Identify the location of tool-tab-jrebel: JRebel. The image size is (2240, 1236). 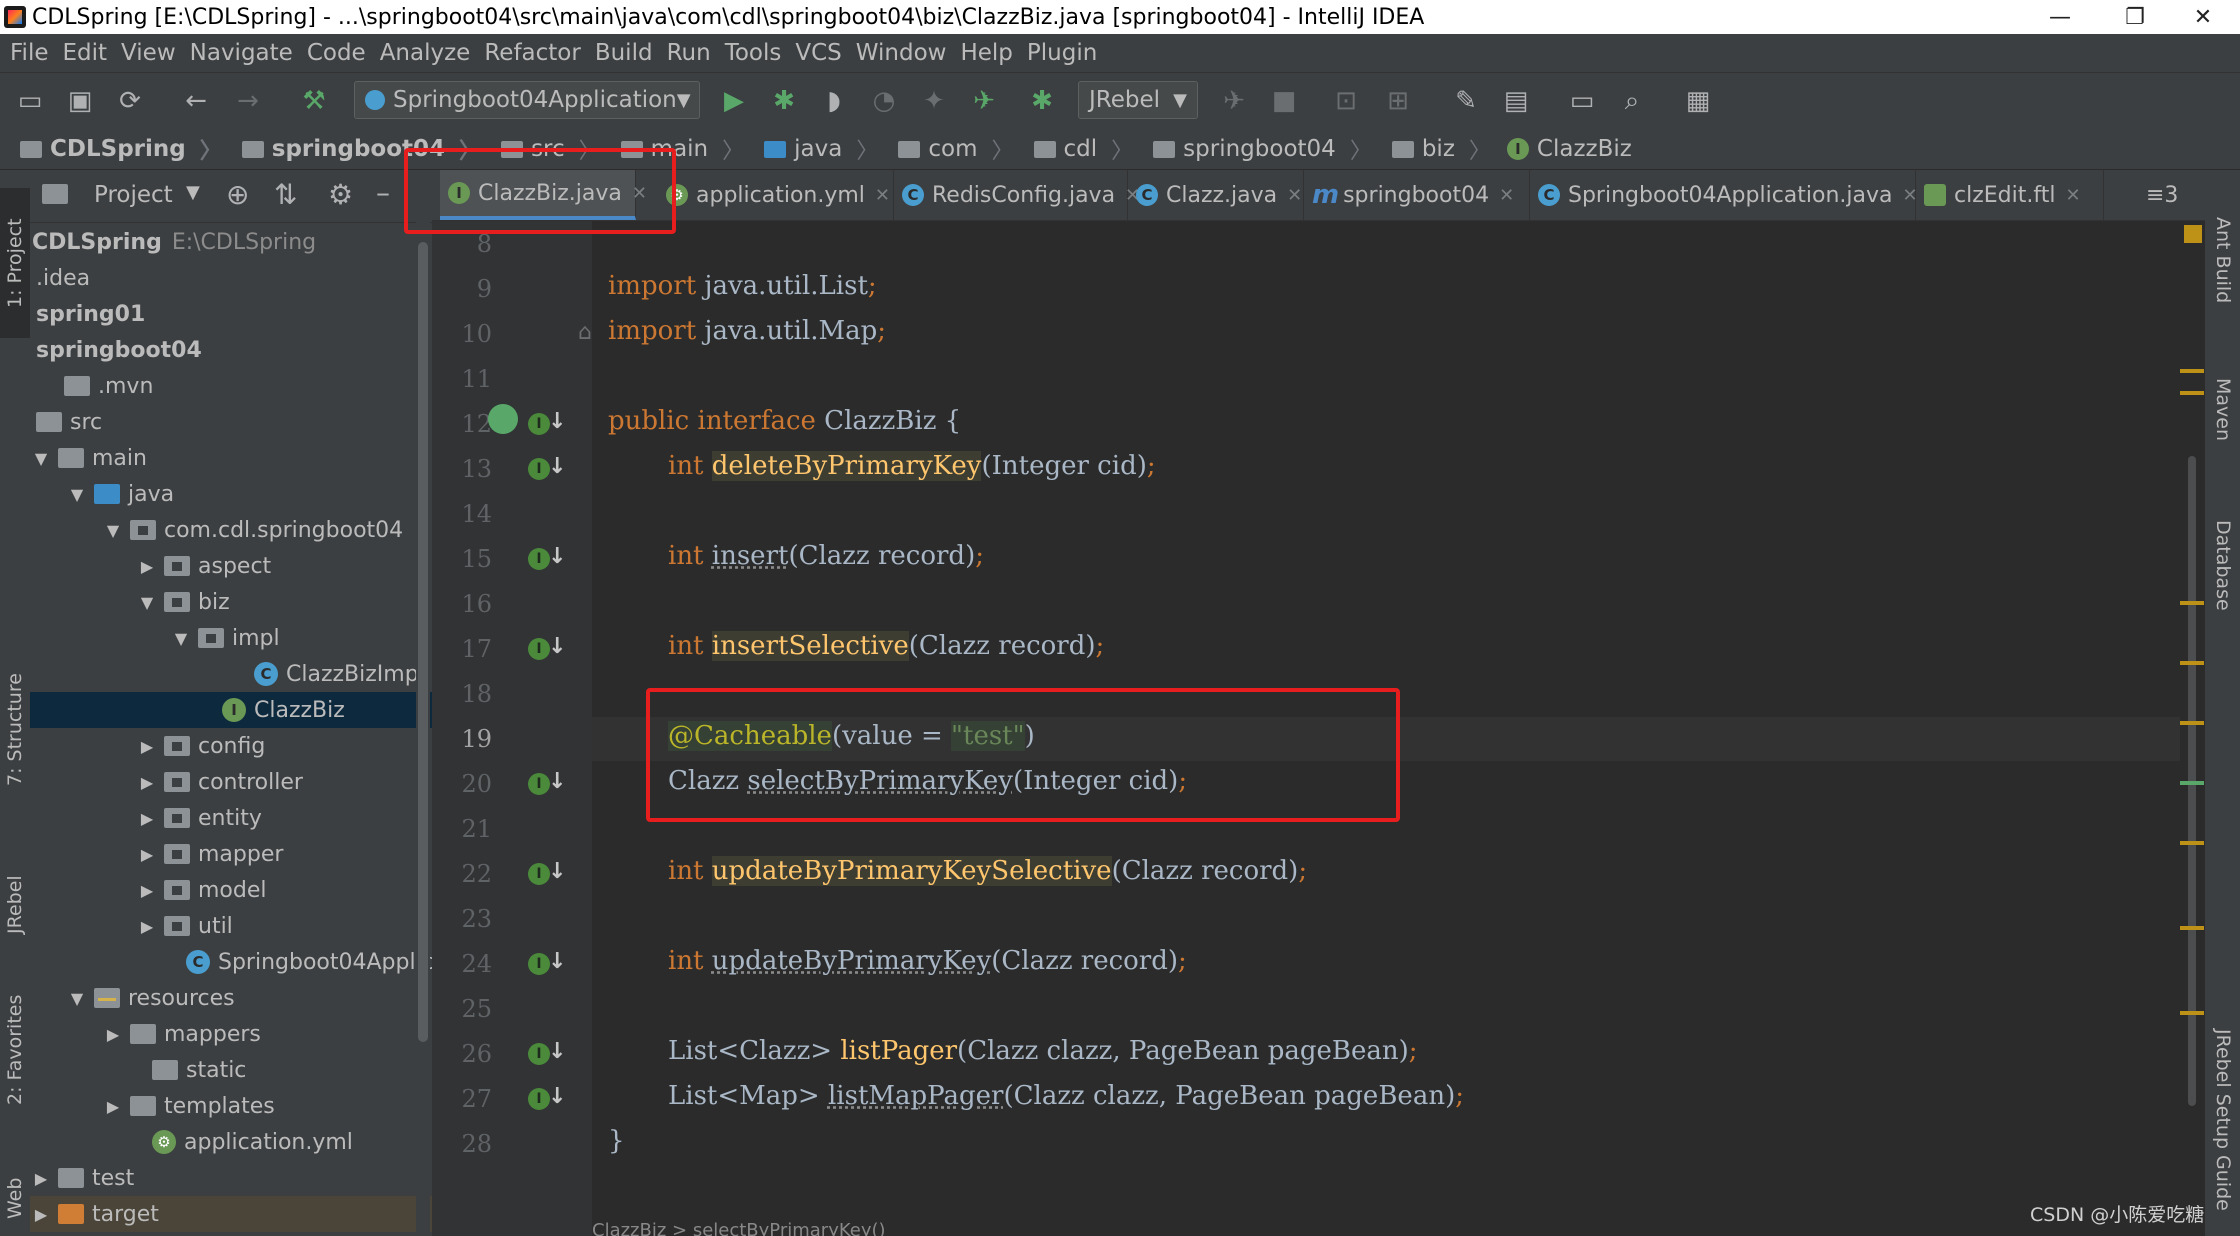
(15, 905).